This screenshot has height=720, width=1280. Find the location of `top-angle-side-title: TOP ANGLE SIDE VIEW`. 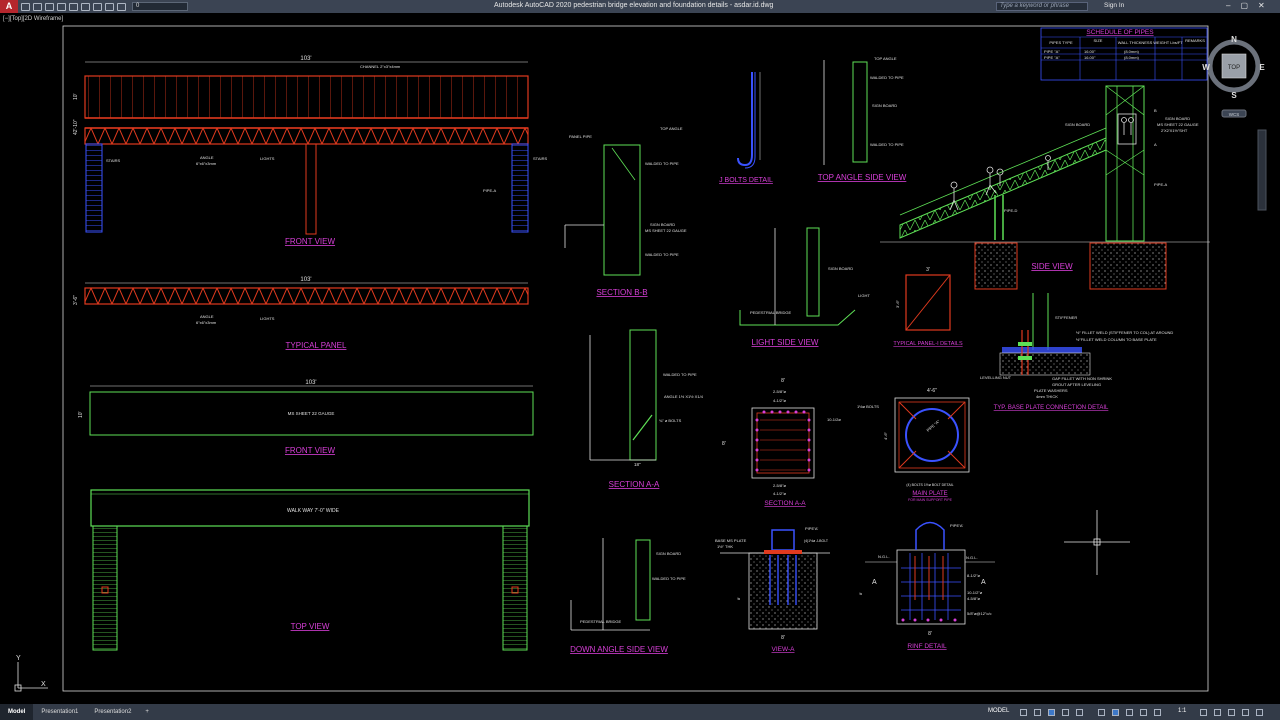

top-angle-side-title: TOP ANGLE SIDE VIEW is located at coordinates (862, 177).